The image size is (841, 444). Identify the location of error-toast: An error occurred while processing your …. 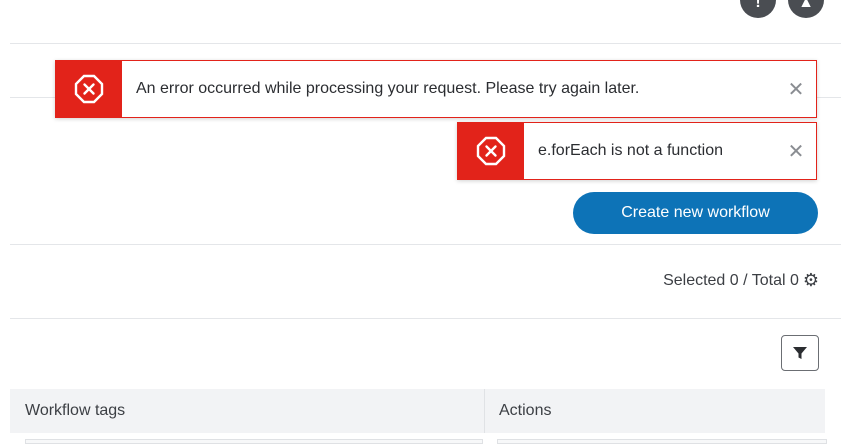
(436, 89).